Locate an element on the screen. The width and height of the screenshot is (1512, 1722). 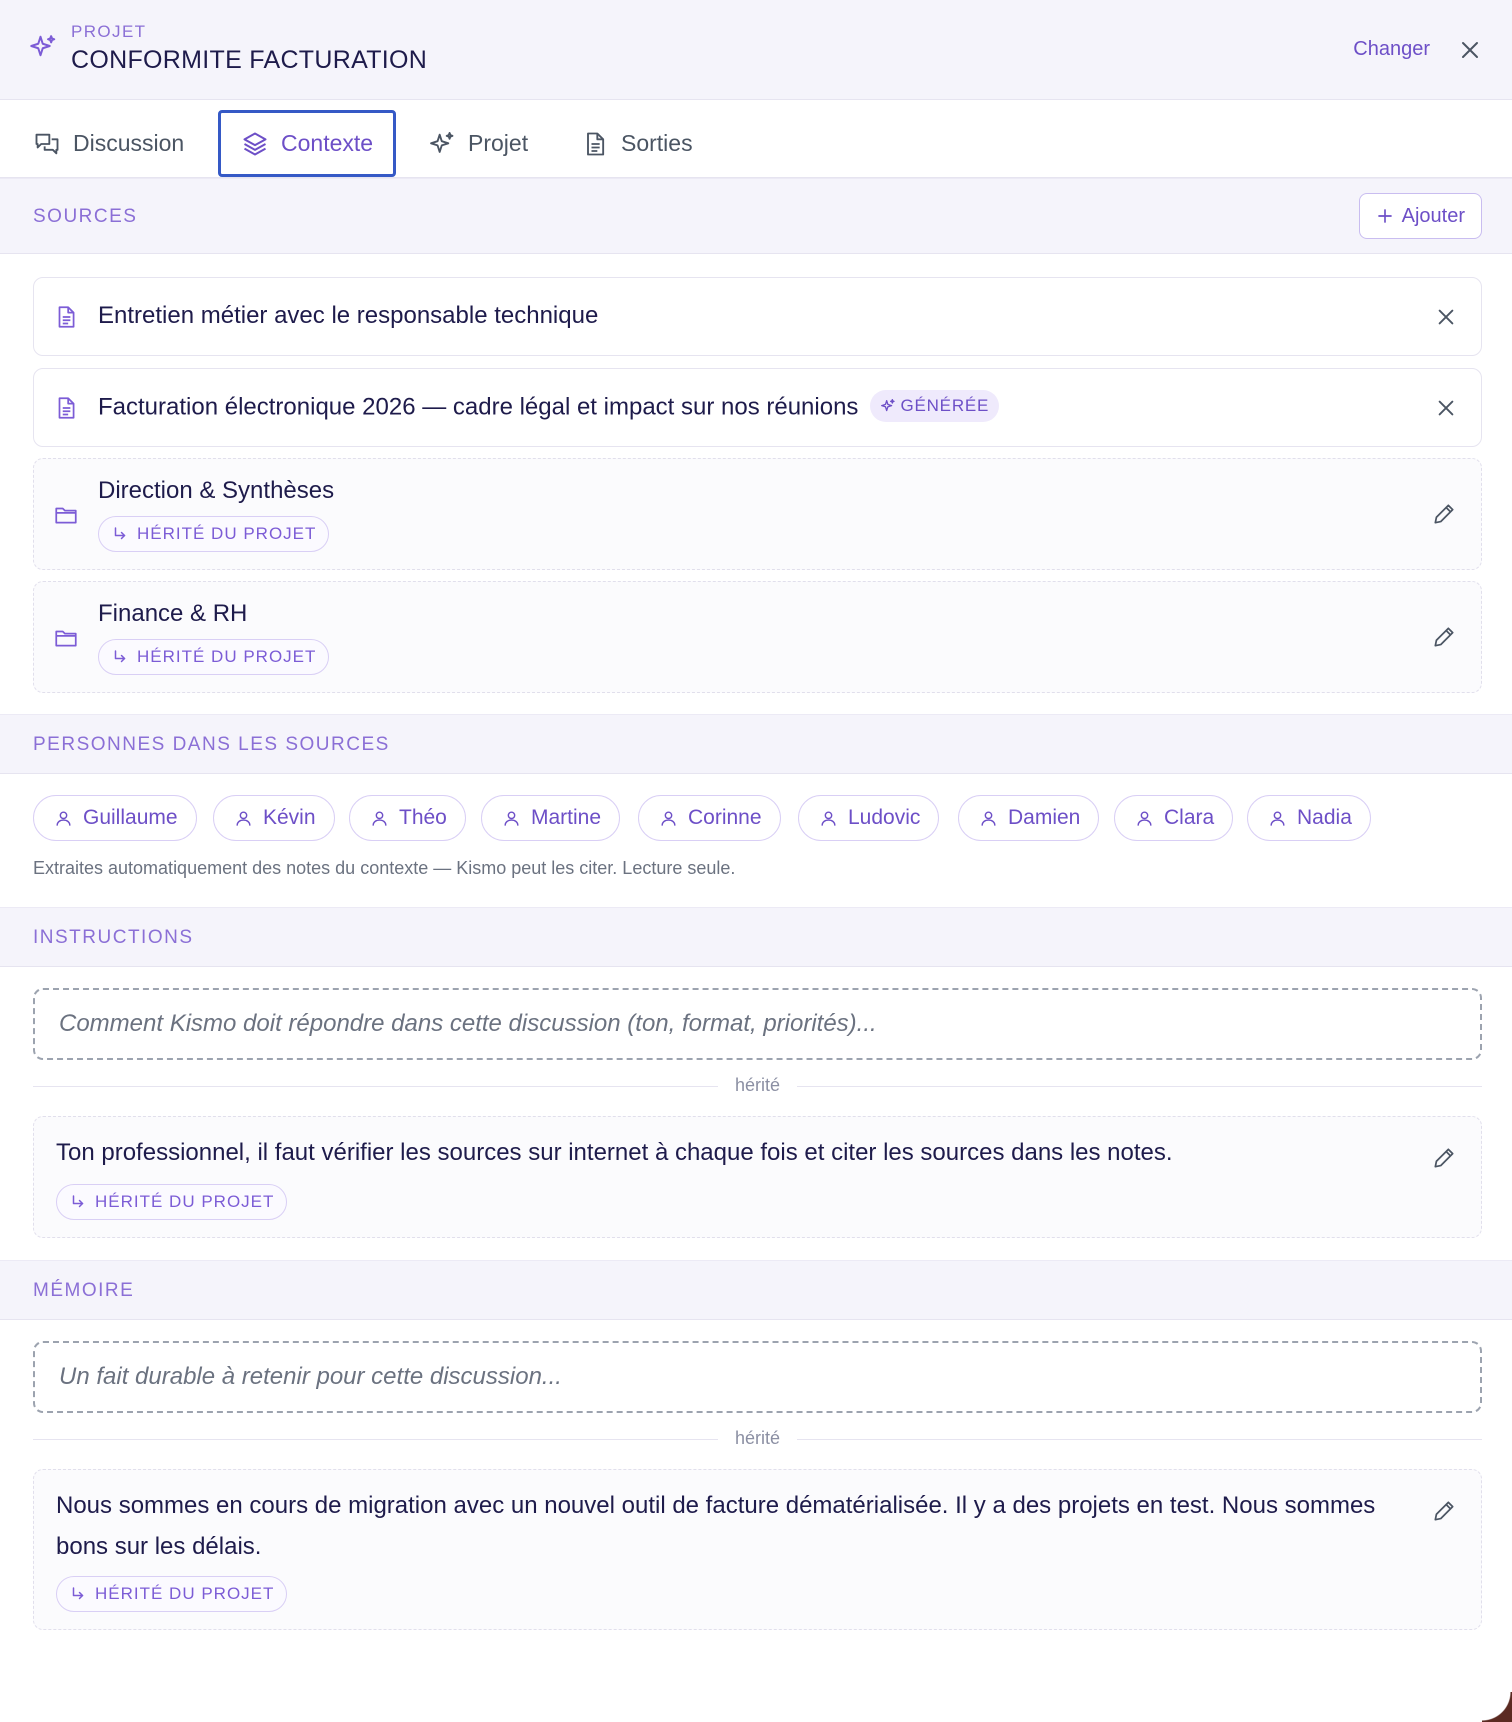
generated-badge: GÉNÉRÉE is located at coordinates (935, 406).